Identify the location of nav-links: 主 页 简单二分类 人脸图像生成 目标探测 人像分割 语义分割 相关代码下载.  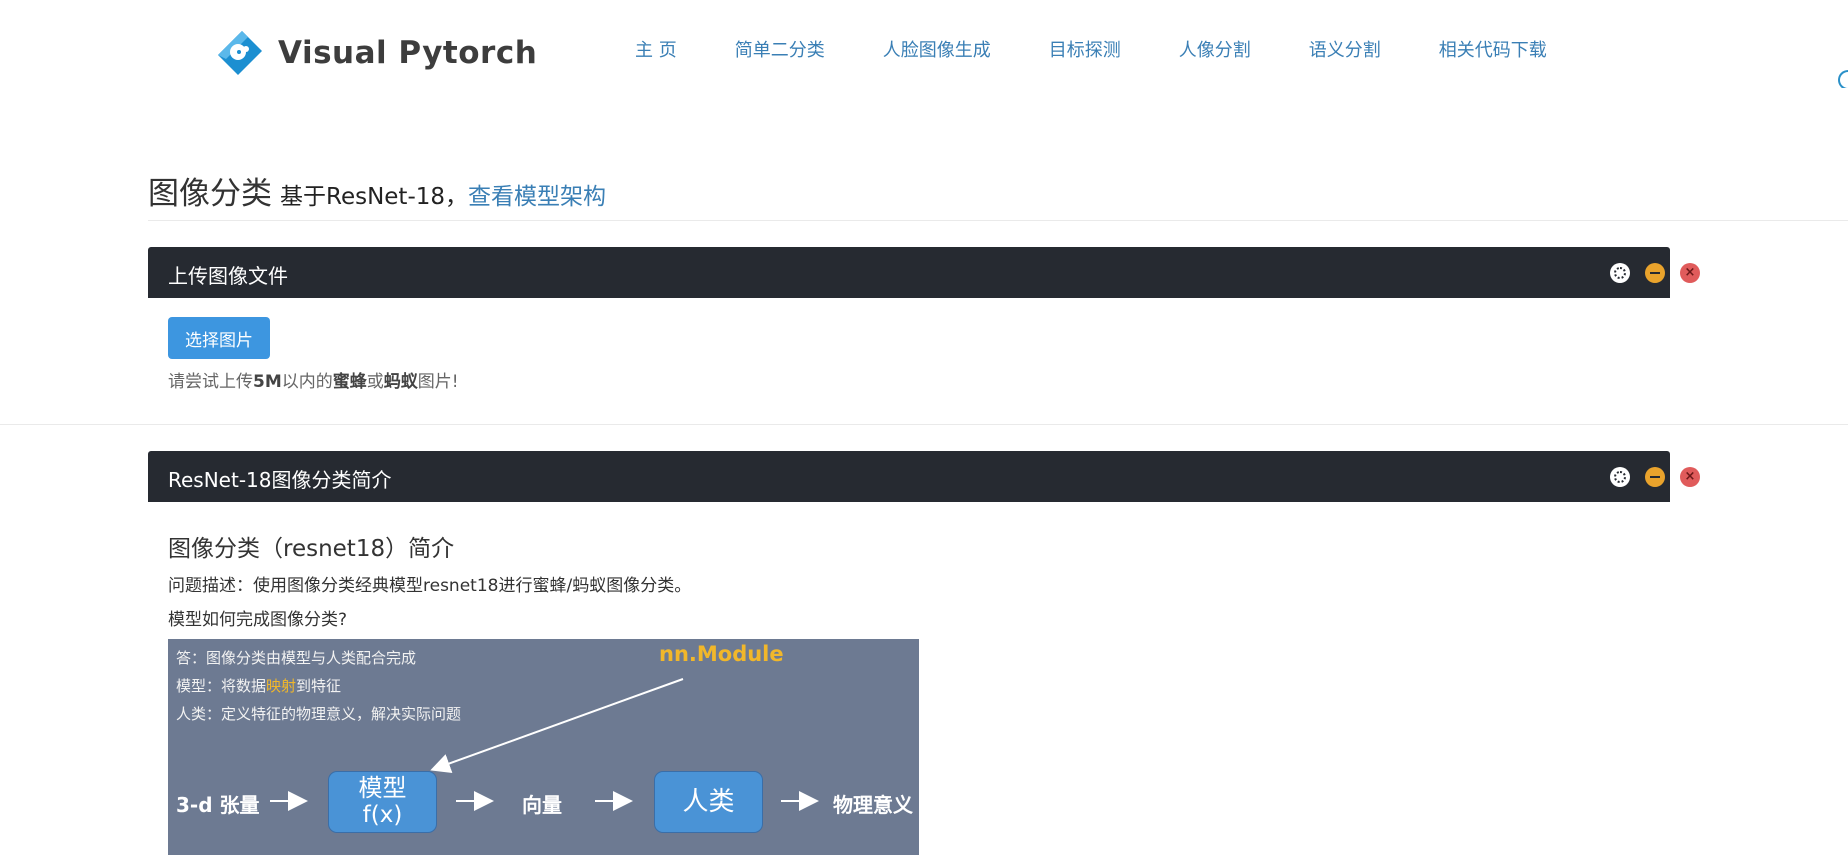
(1120, 49).